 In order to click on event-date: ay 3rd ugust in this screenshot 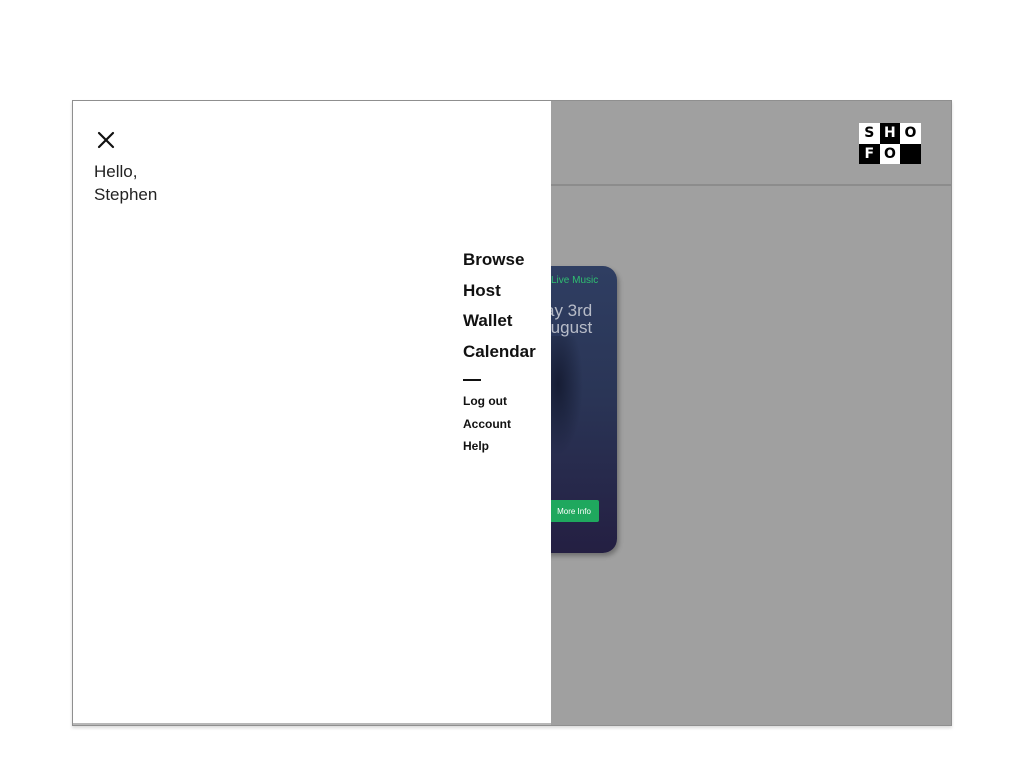, I will do `click(568, 319)`.